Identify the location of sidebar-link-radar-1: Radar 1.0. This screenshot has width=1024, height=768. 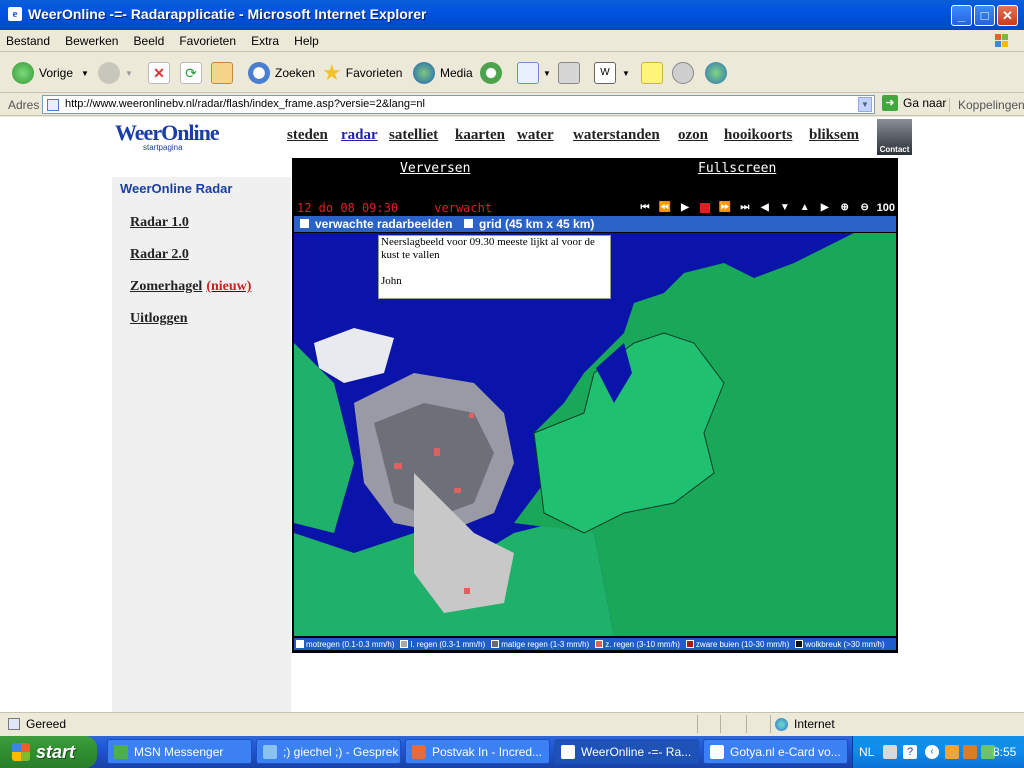
(159, 223).